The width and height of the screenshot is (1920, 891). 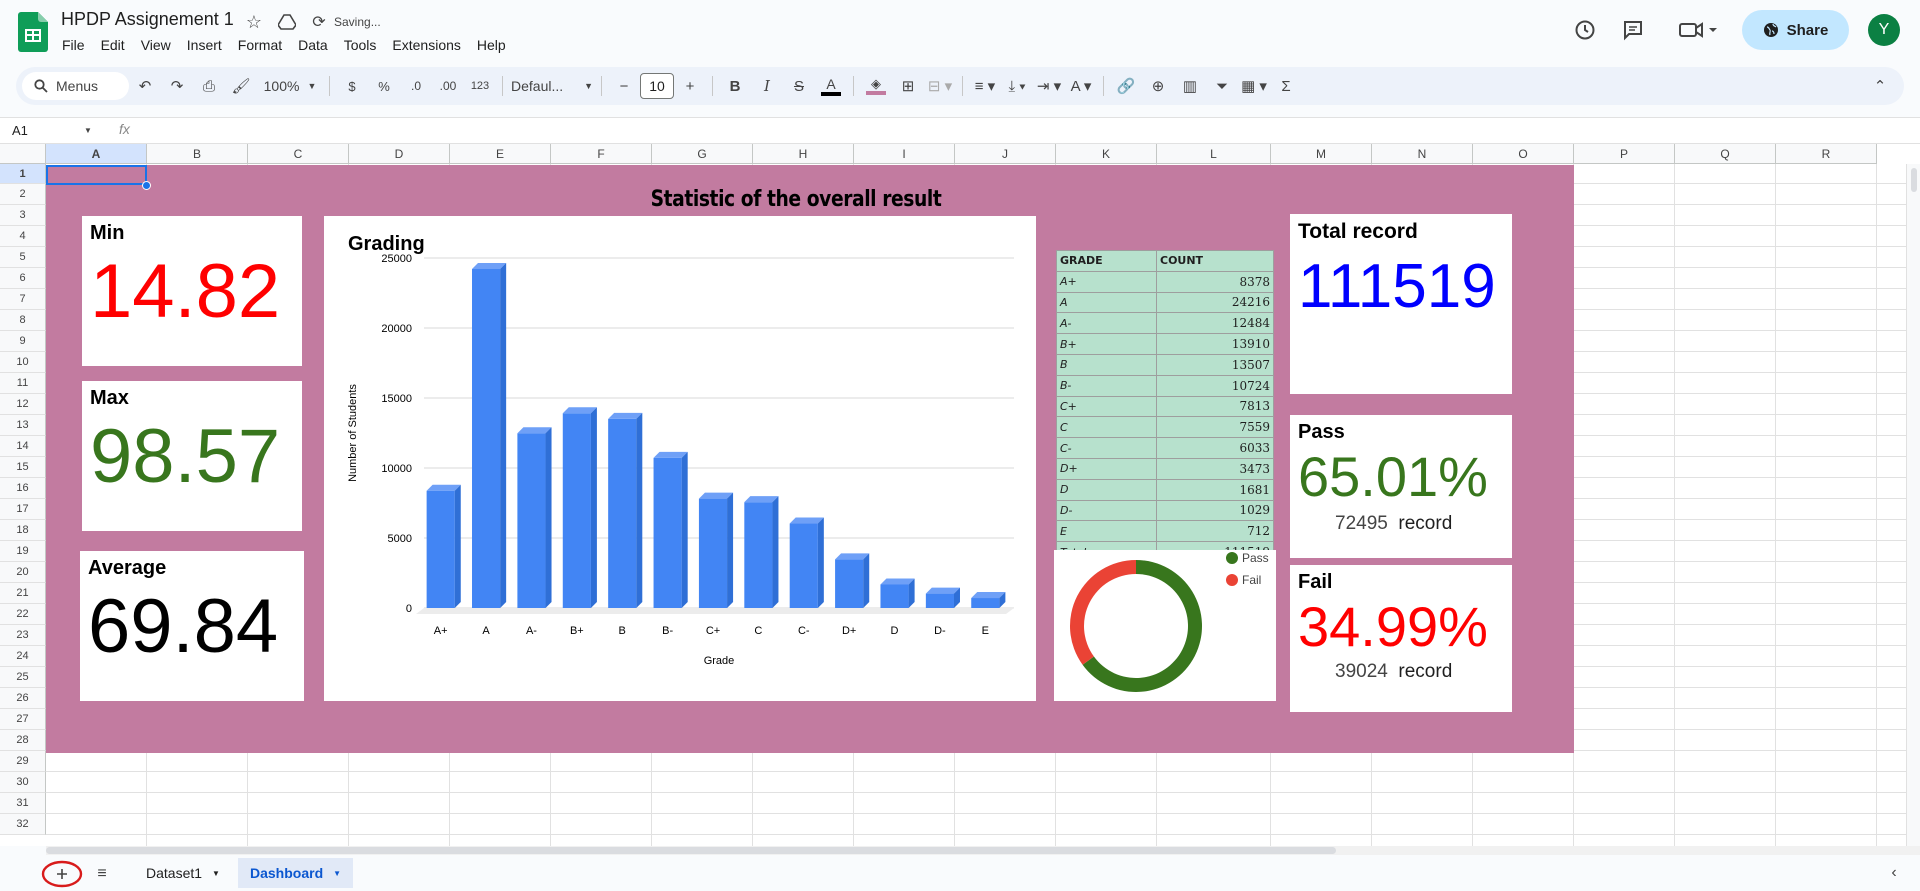 I want to click on average-card: Average 69.84, so click(x=192, y=626).